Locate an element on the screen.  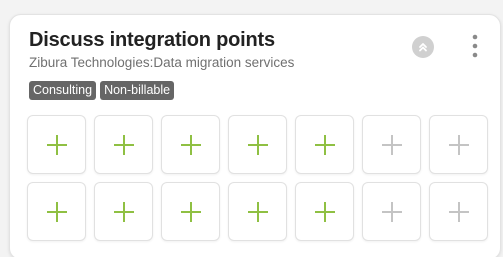
card-title: Discuss integration points is located at coordinates (152, 40).